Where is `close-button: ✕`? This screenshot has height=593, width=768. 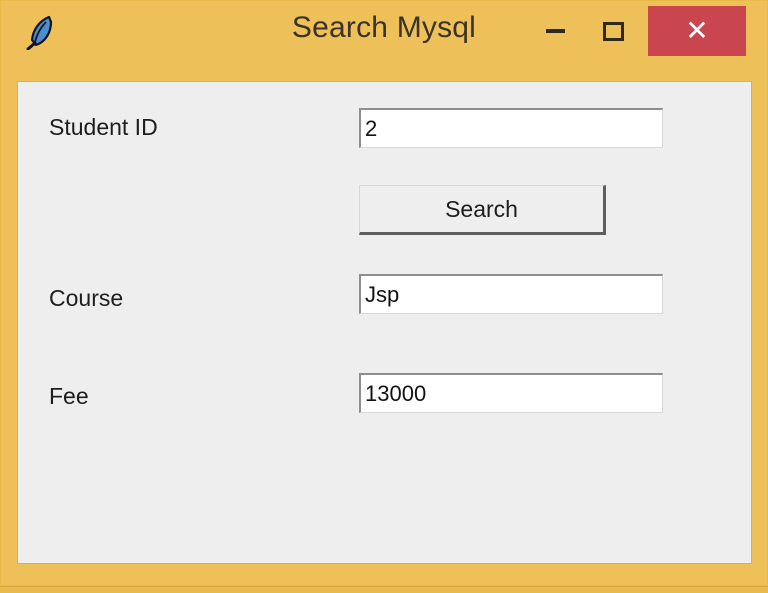
close-button: ✕ is located at coordinates (697, 31).